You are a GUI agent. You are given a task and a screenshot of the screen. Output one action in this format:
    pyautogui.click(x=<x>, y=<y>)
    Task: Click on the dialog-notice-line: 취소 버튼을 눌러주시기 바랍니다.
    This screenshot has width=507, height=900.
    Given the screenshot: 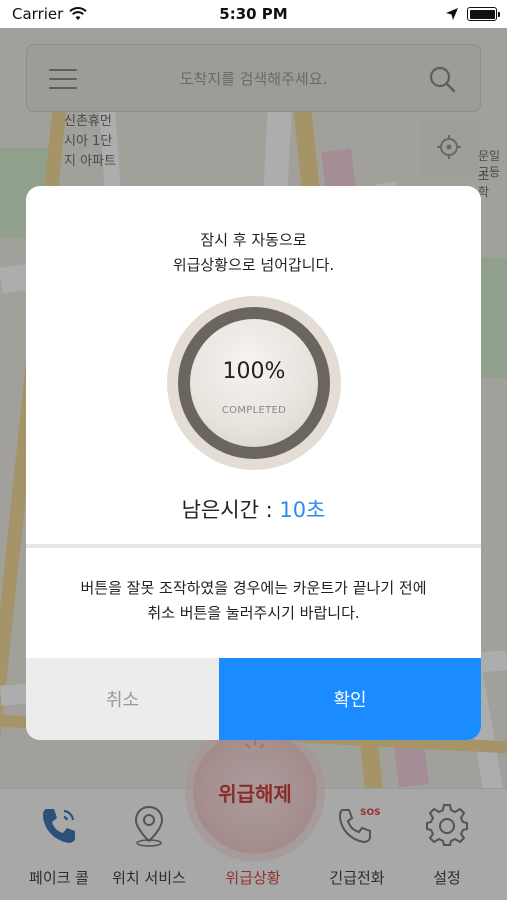 What is the action you would take?
    pyautogui.click(x=253, y=613)
    